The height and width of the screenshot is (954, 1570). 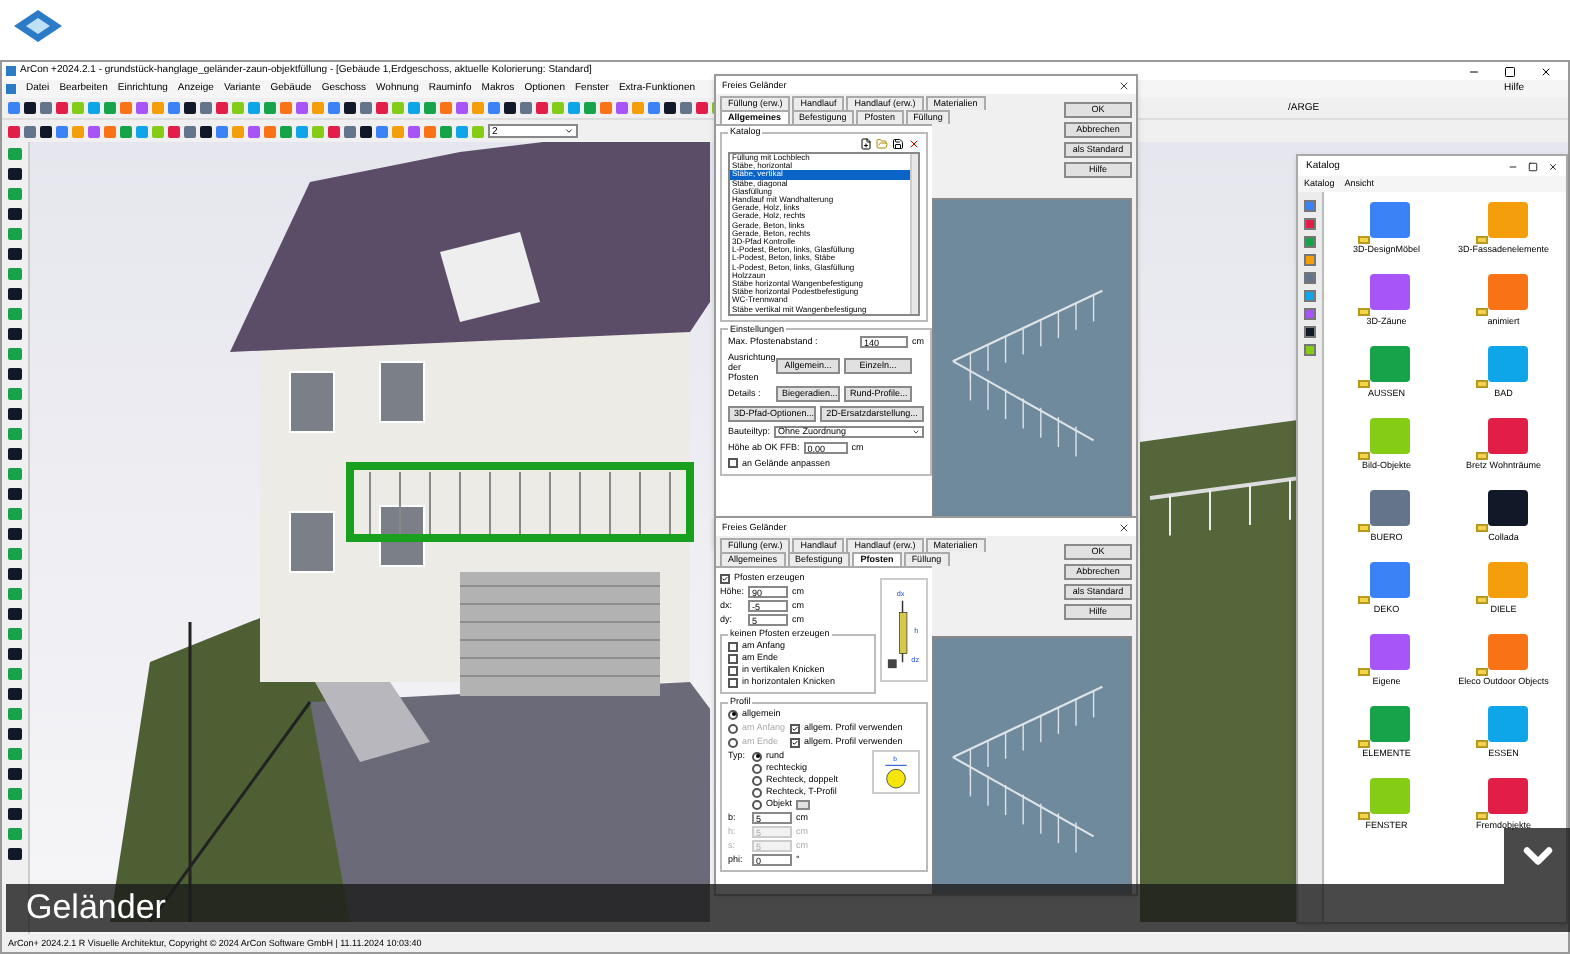 I want to click on caption-text: Geländer, so click(x=96, y=908).